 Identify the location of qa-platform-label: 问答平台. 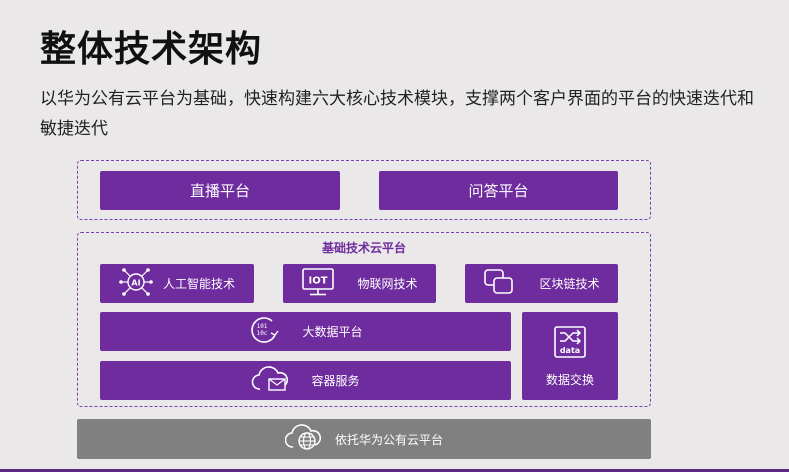
(498, 191).